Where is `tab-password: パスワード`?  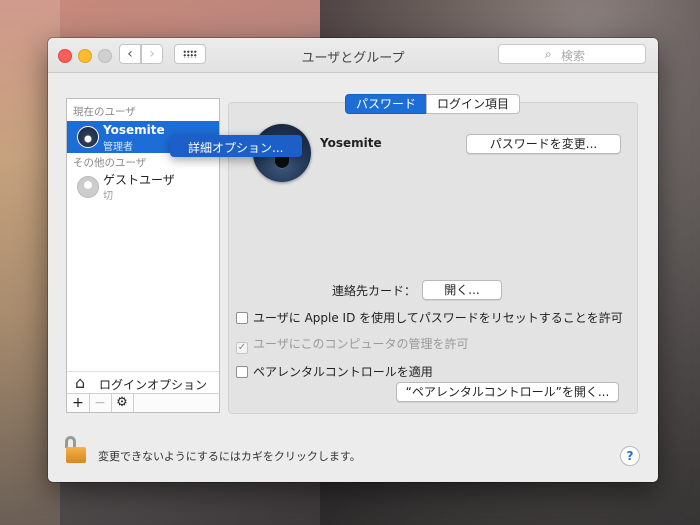 tab-password: パスワード is located at coordinates (386, 104).